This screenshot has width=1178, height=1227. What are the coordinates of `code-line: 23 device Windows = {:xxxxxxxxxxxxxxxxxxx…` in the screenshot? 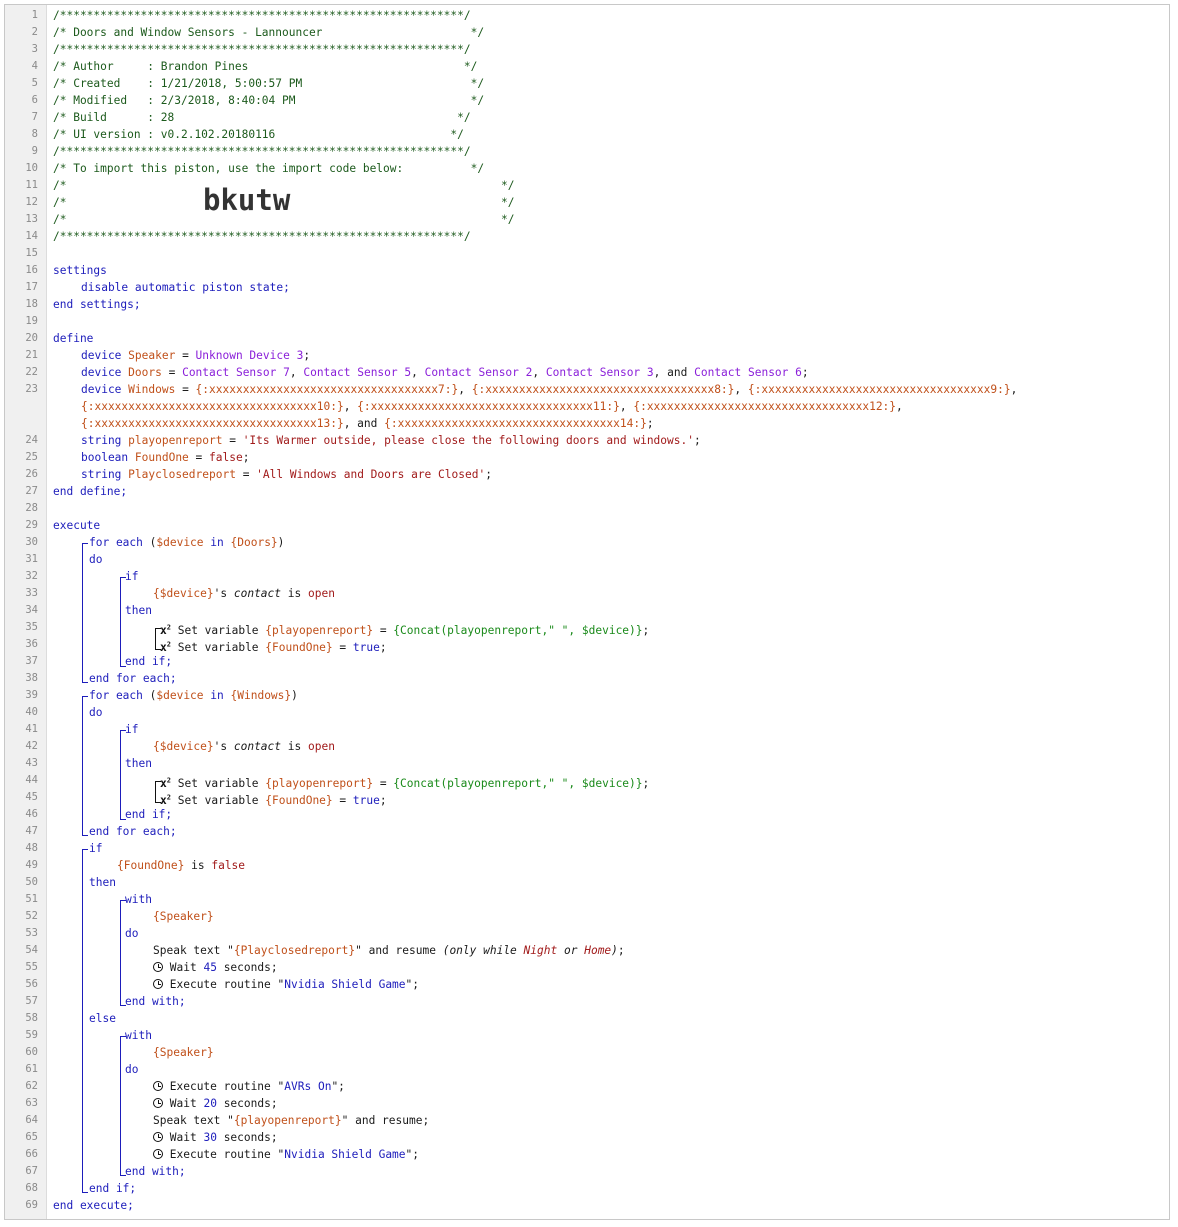 It's located at (587, 406).